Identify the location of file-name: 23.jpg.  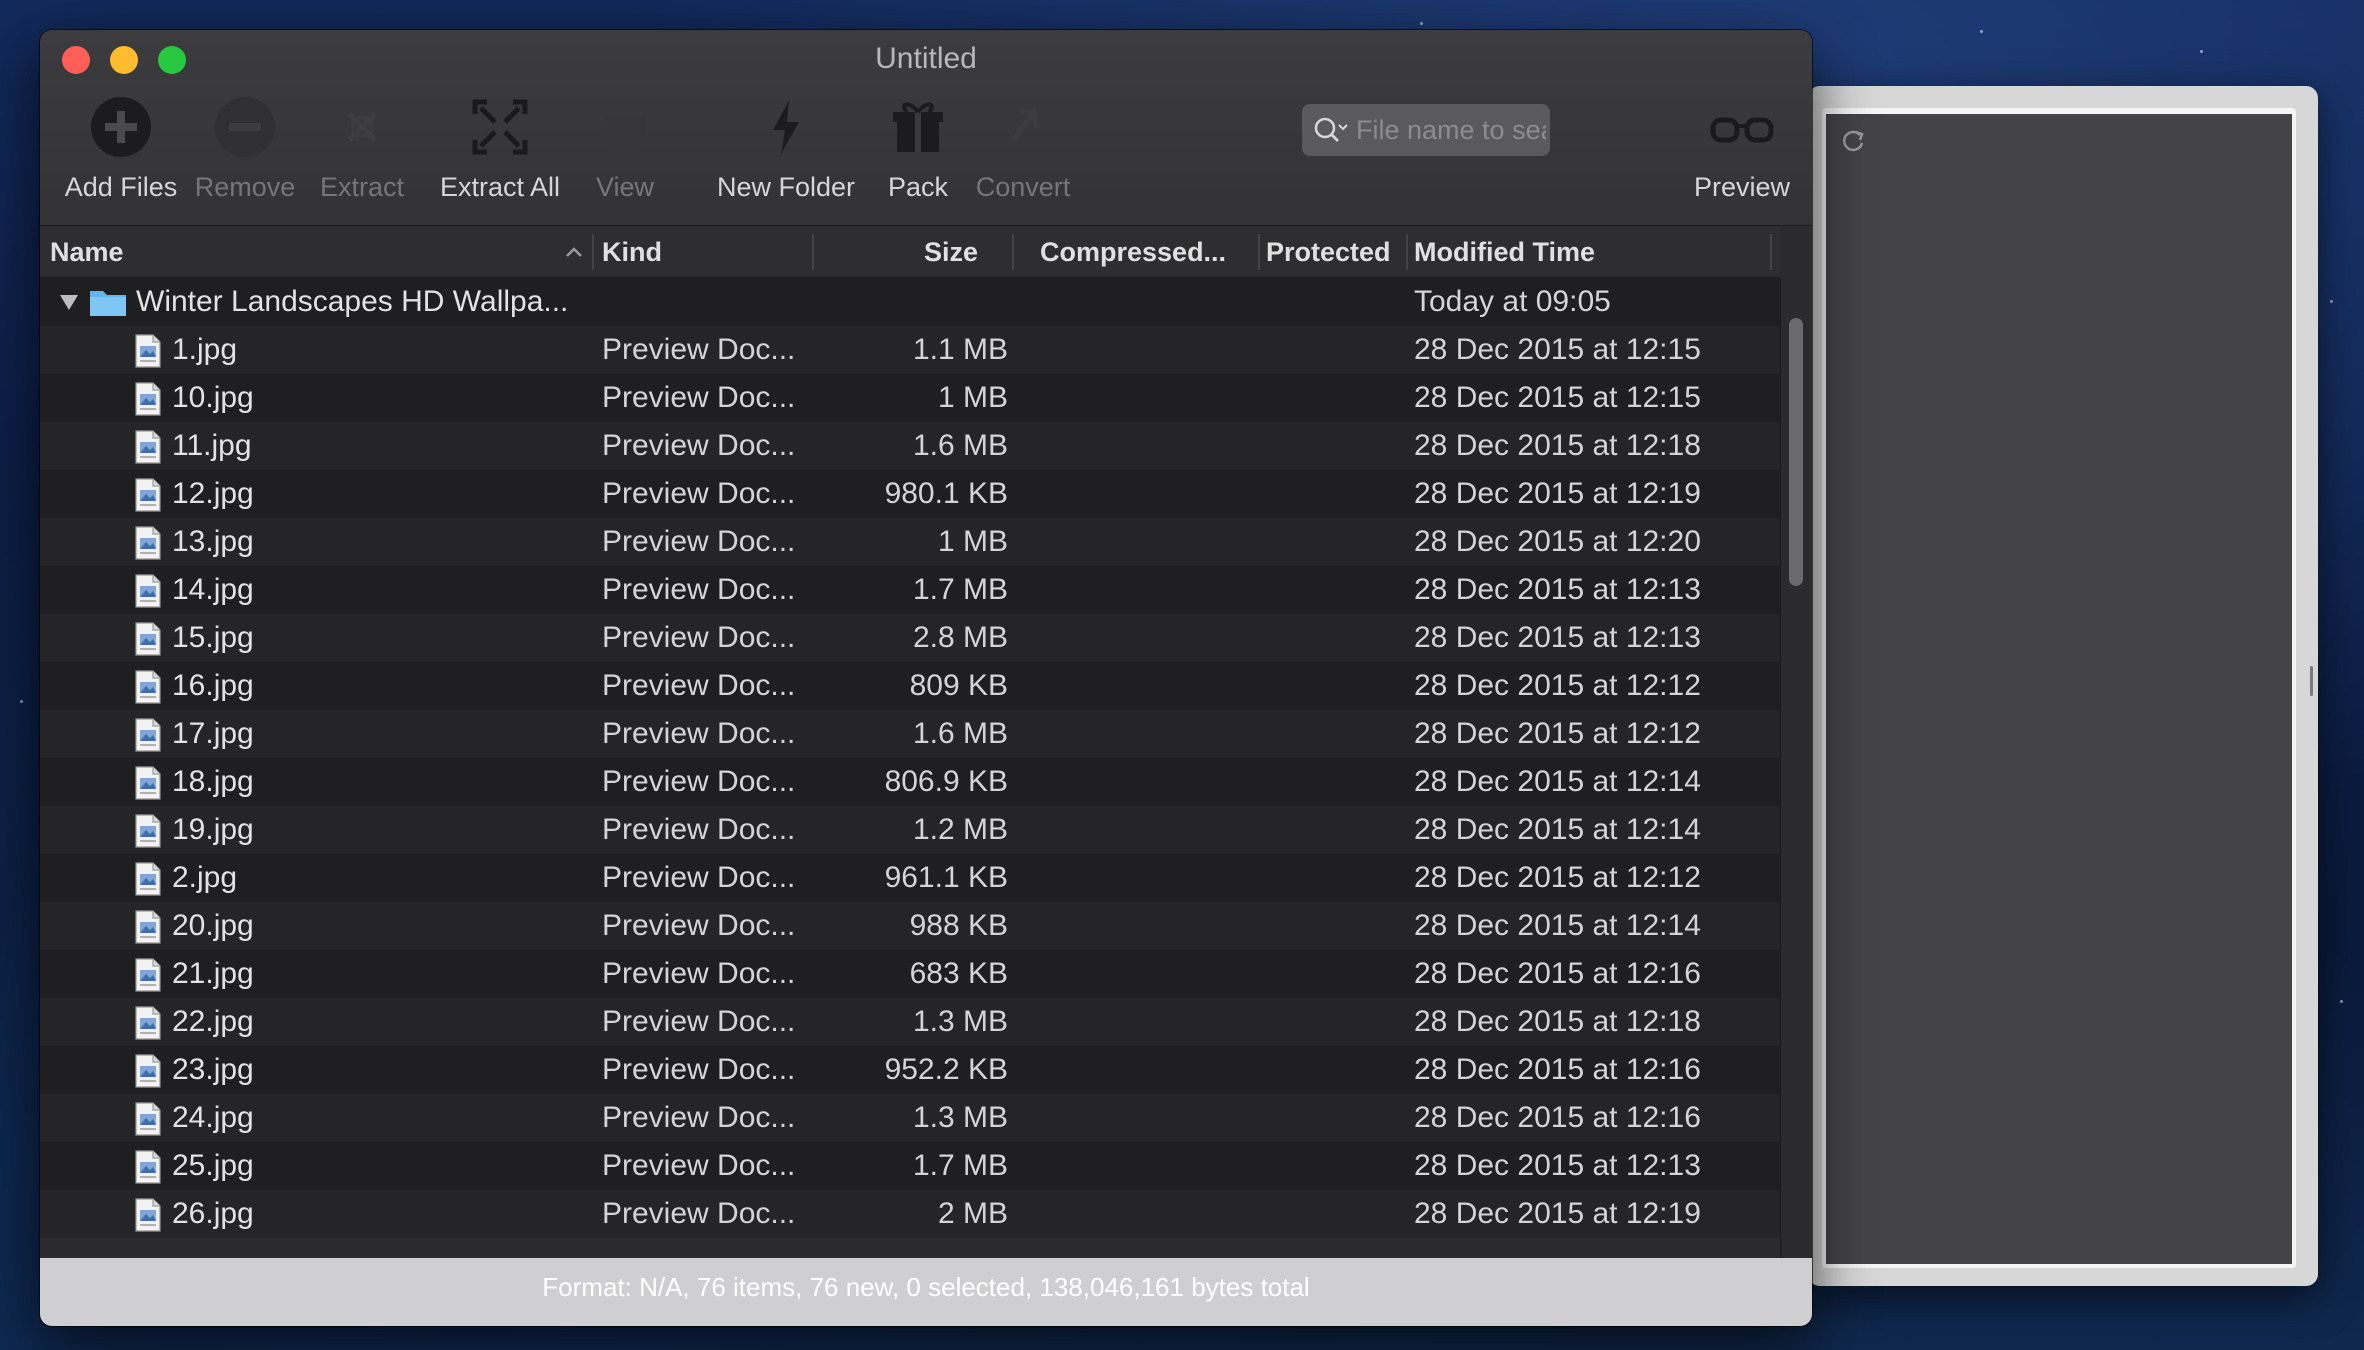
(213, 1069).